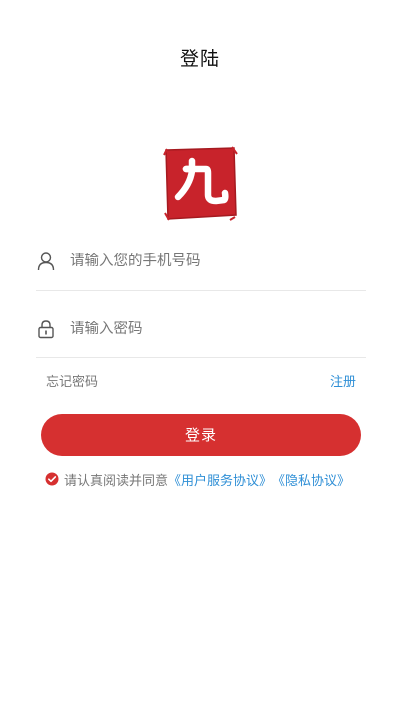 Image resolution: width=400 pixels, height=711 pixels. Describe the element at coordinates (201, 290) in the screenshot. I see `phone-divider` at that location.